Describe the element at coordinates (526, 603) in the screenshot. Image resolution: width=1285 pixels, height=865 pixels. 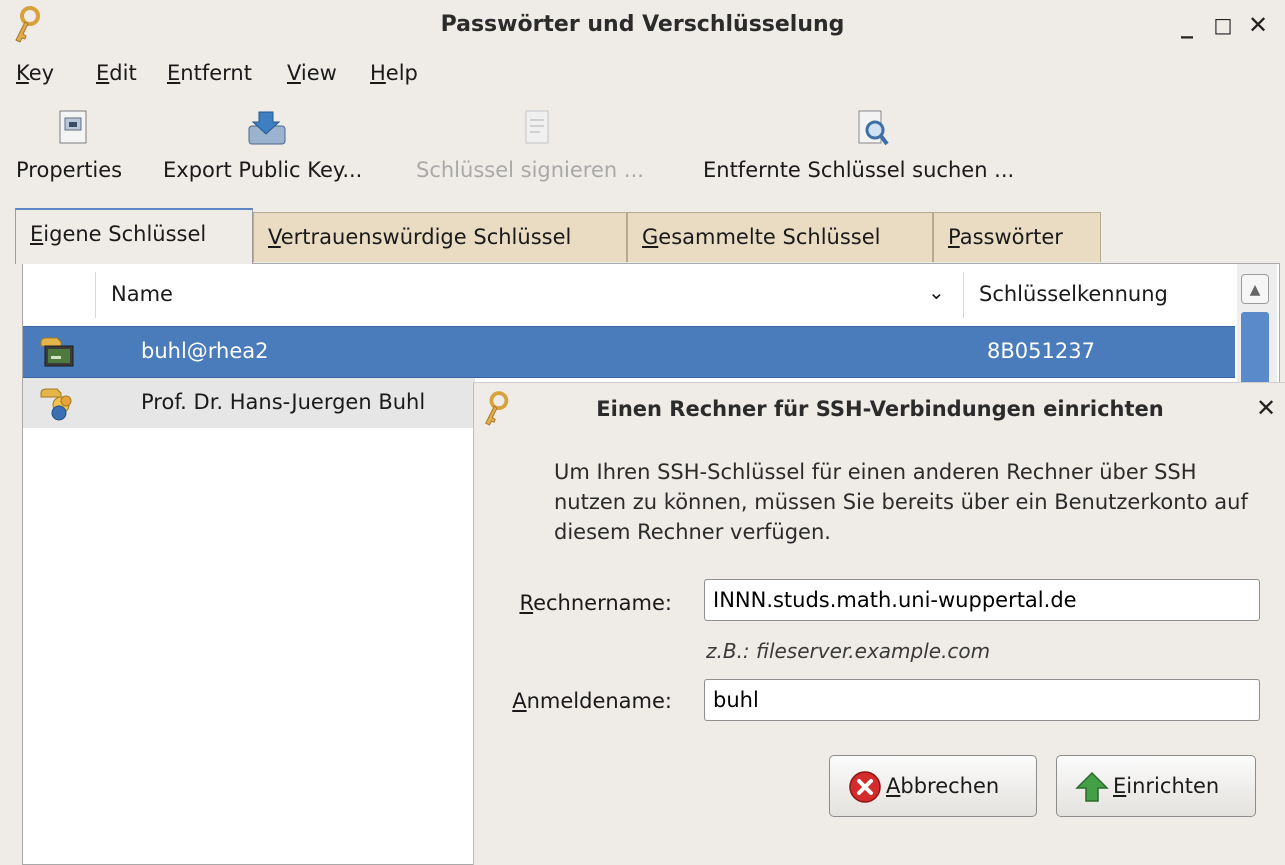
I see `hostname-label-mnemonic: R` at that location.